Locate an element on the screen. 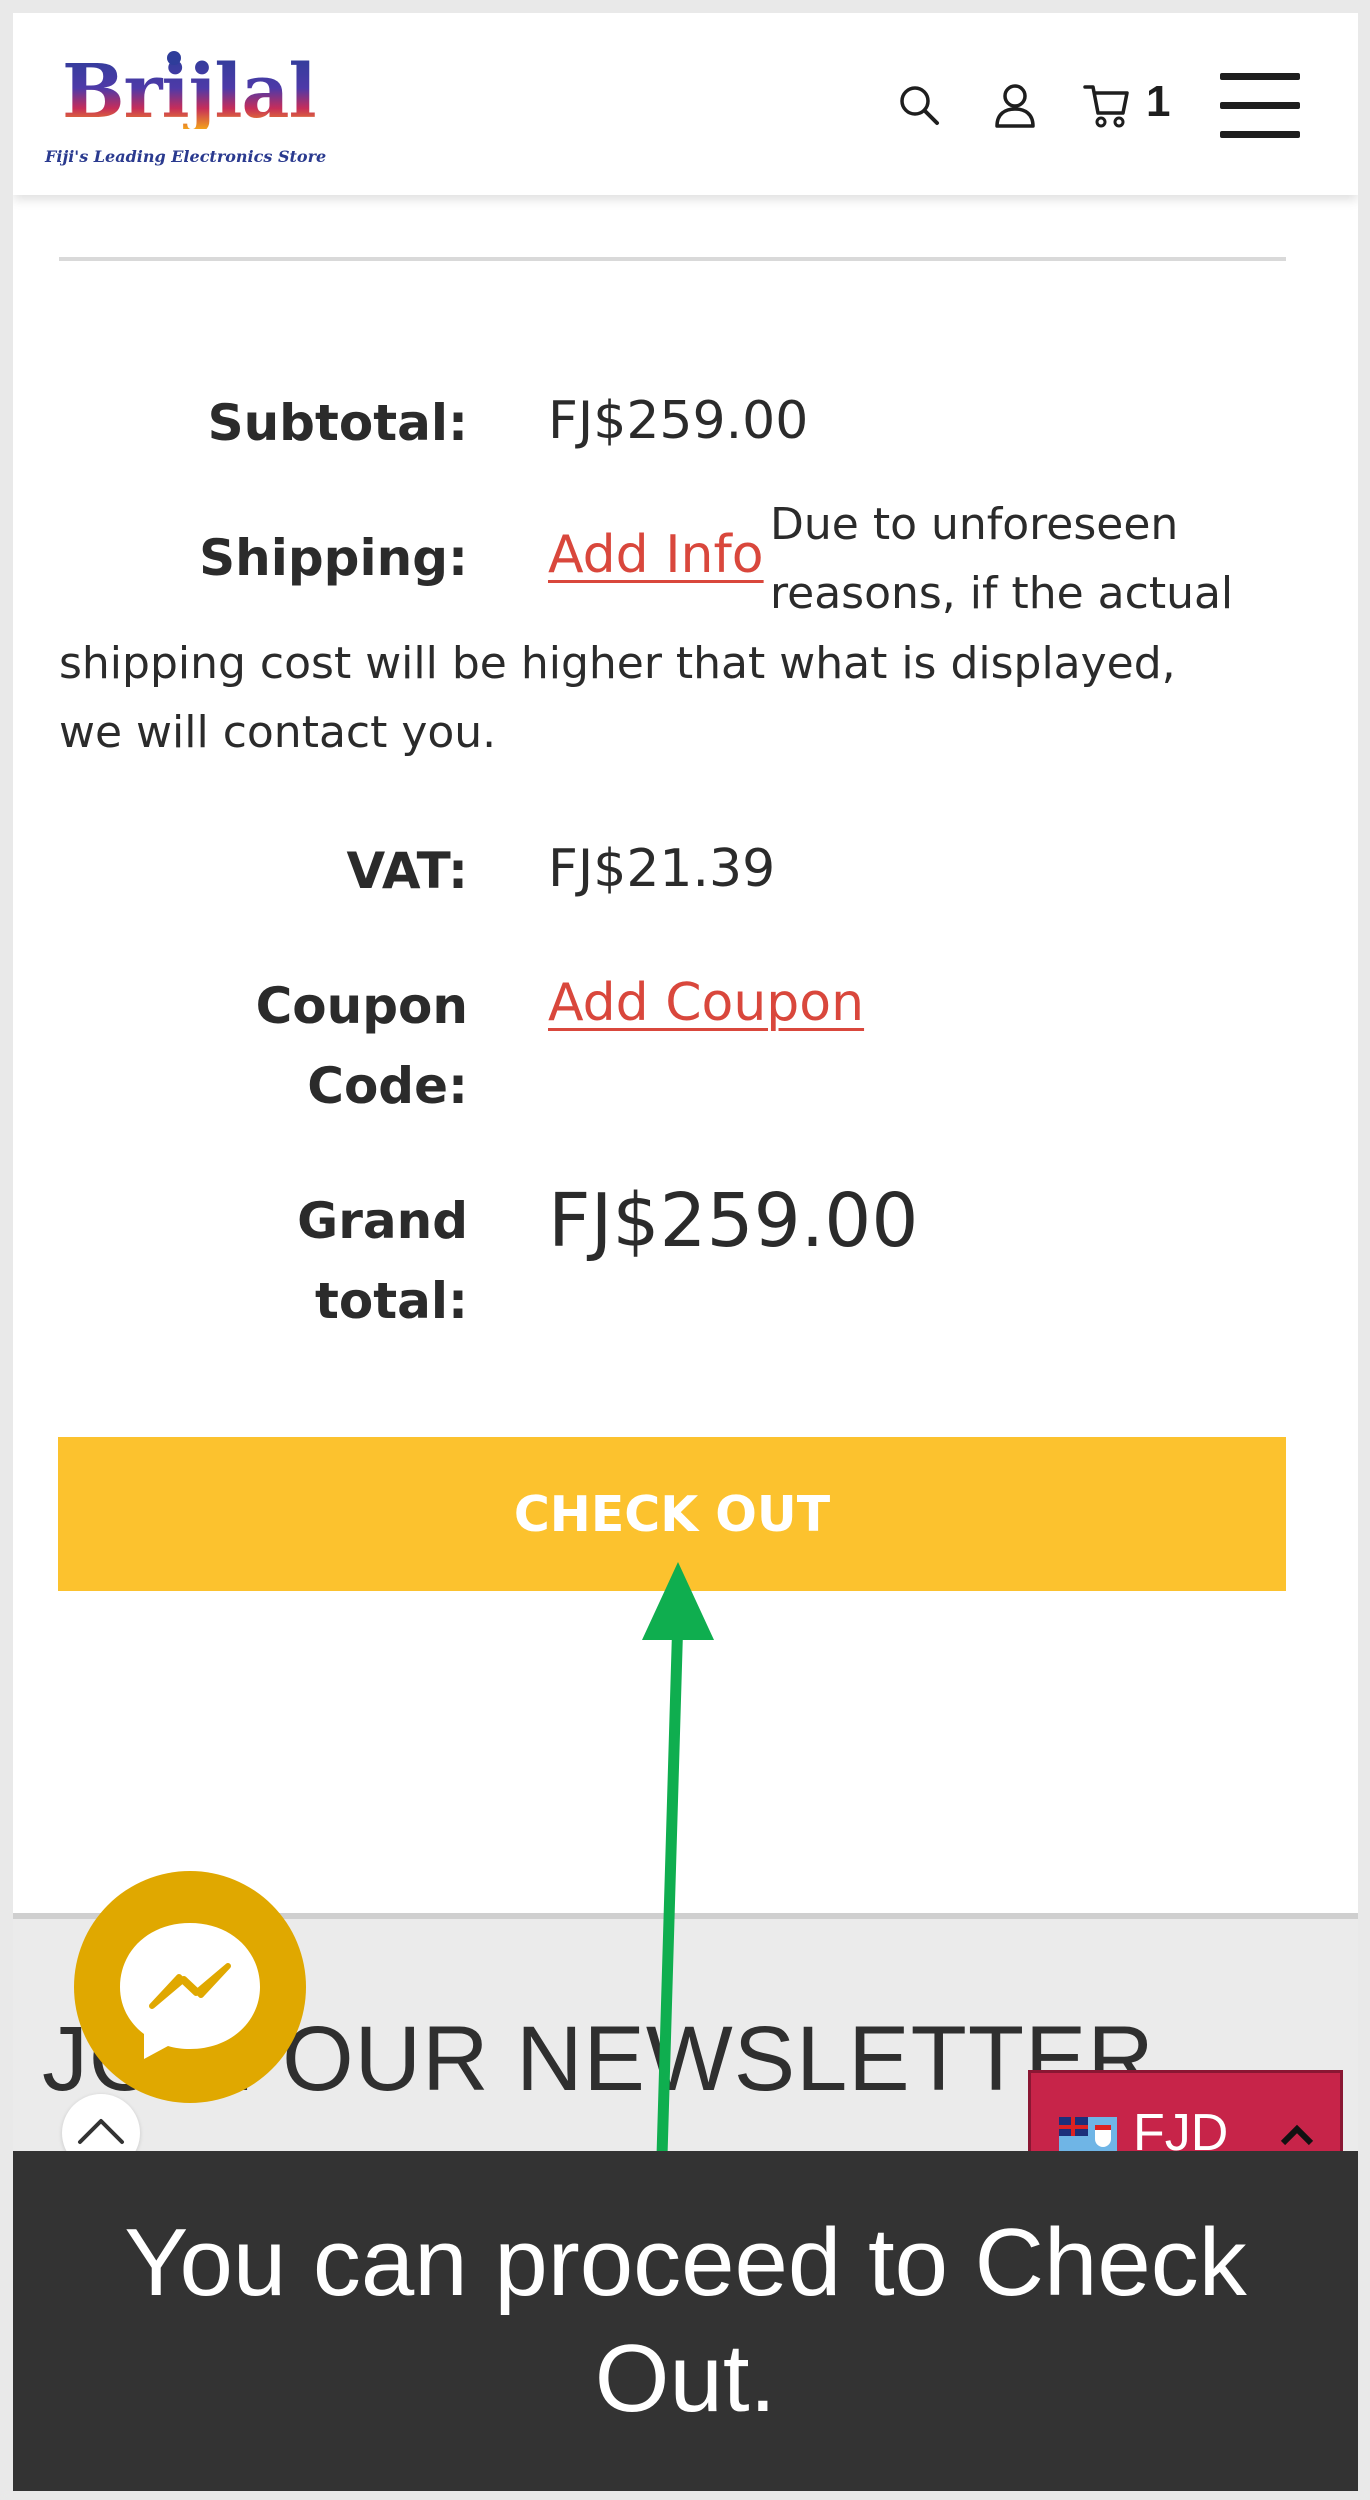 Image resolution: width=1370 pixels, height=2500 pixels. tutorial-caption: You can proceed to Check Out. is located at coordinates (685, 2321).